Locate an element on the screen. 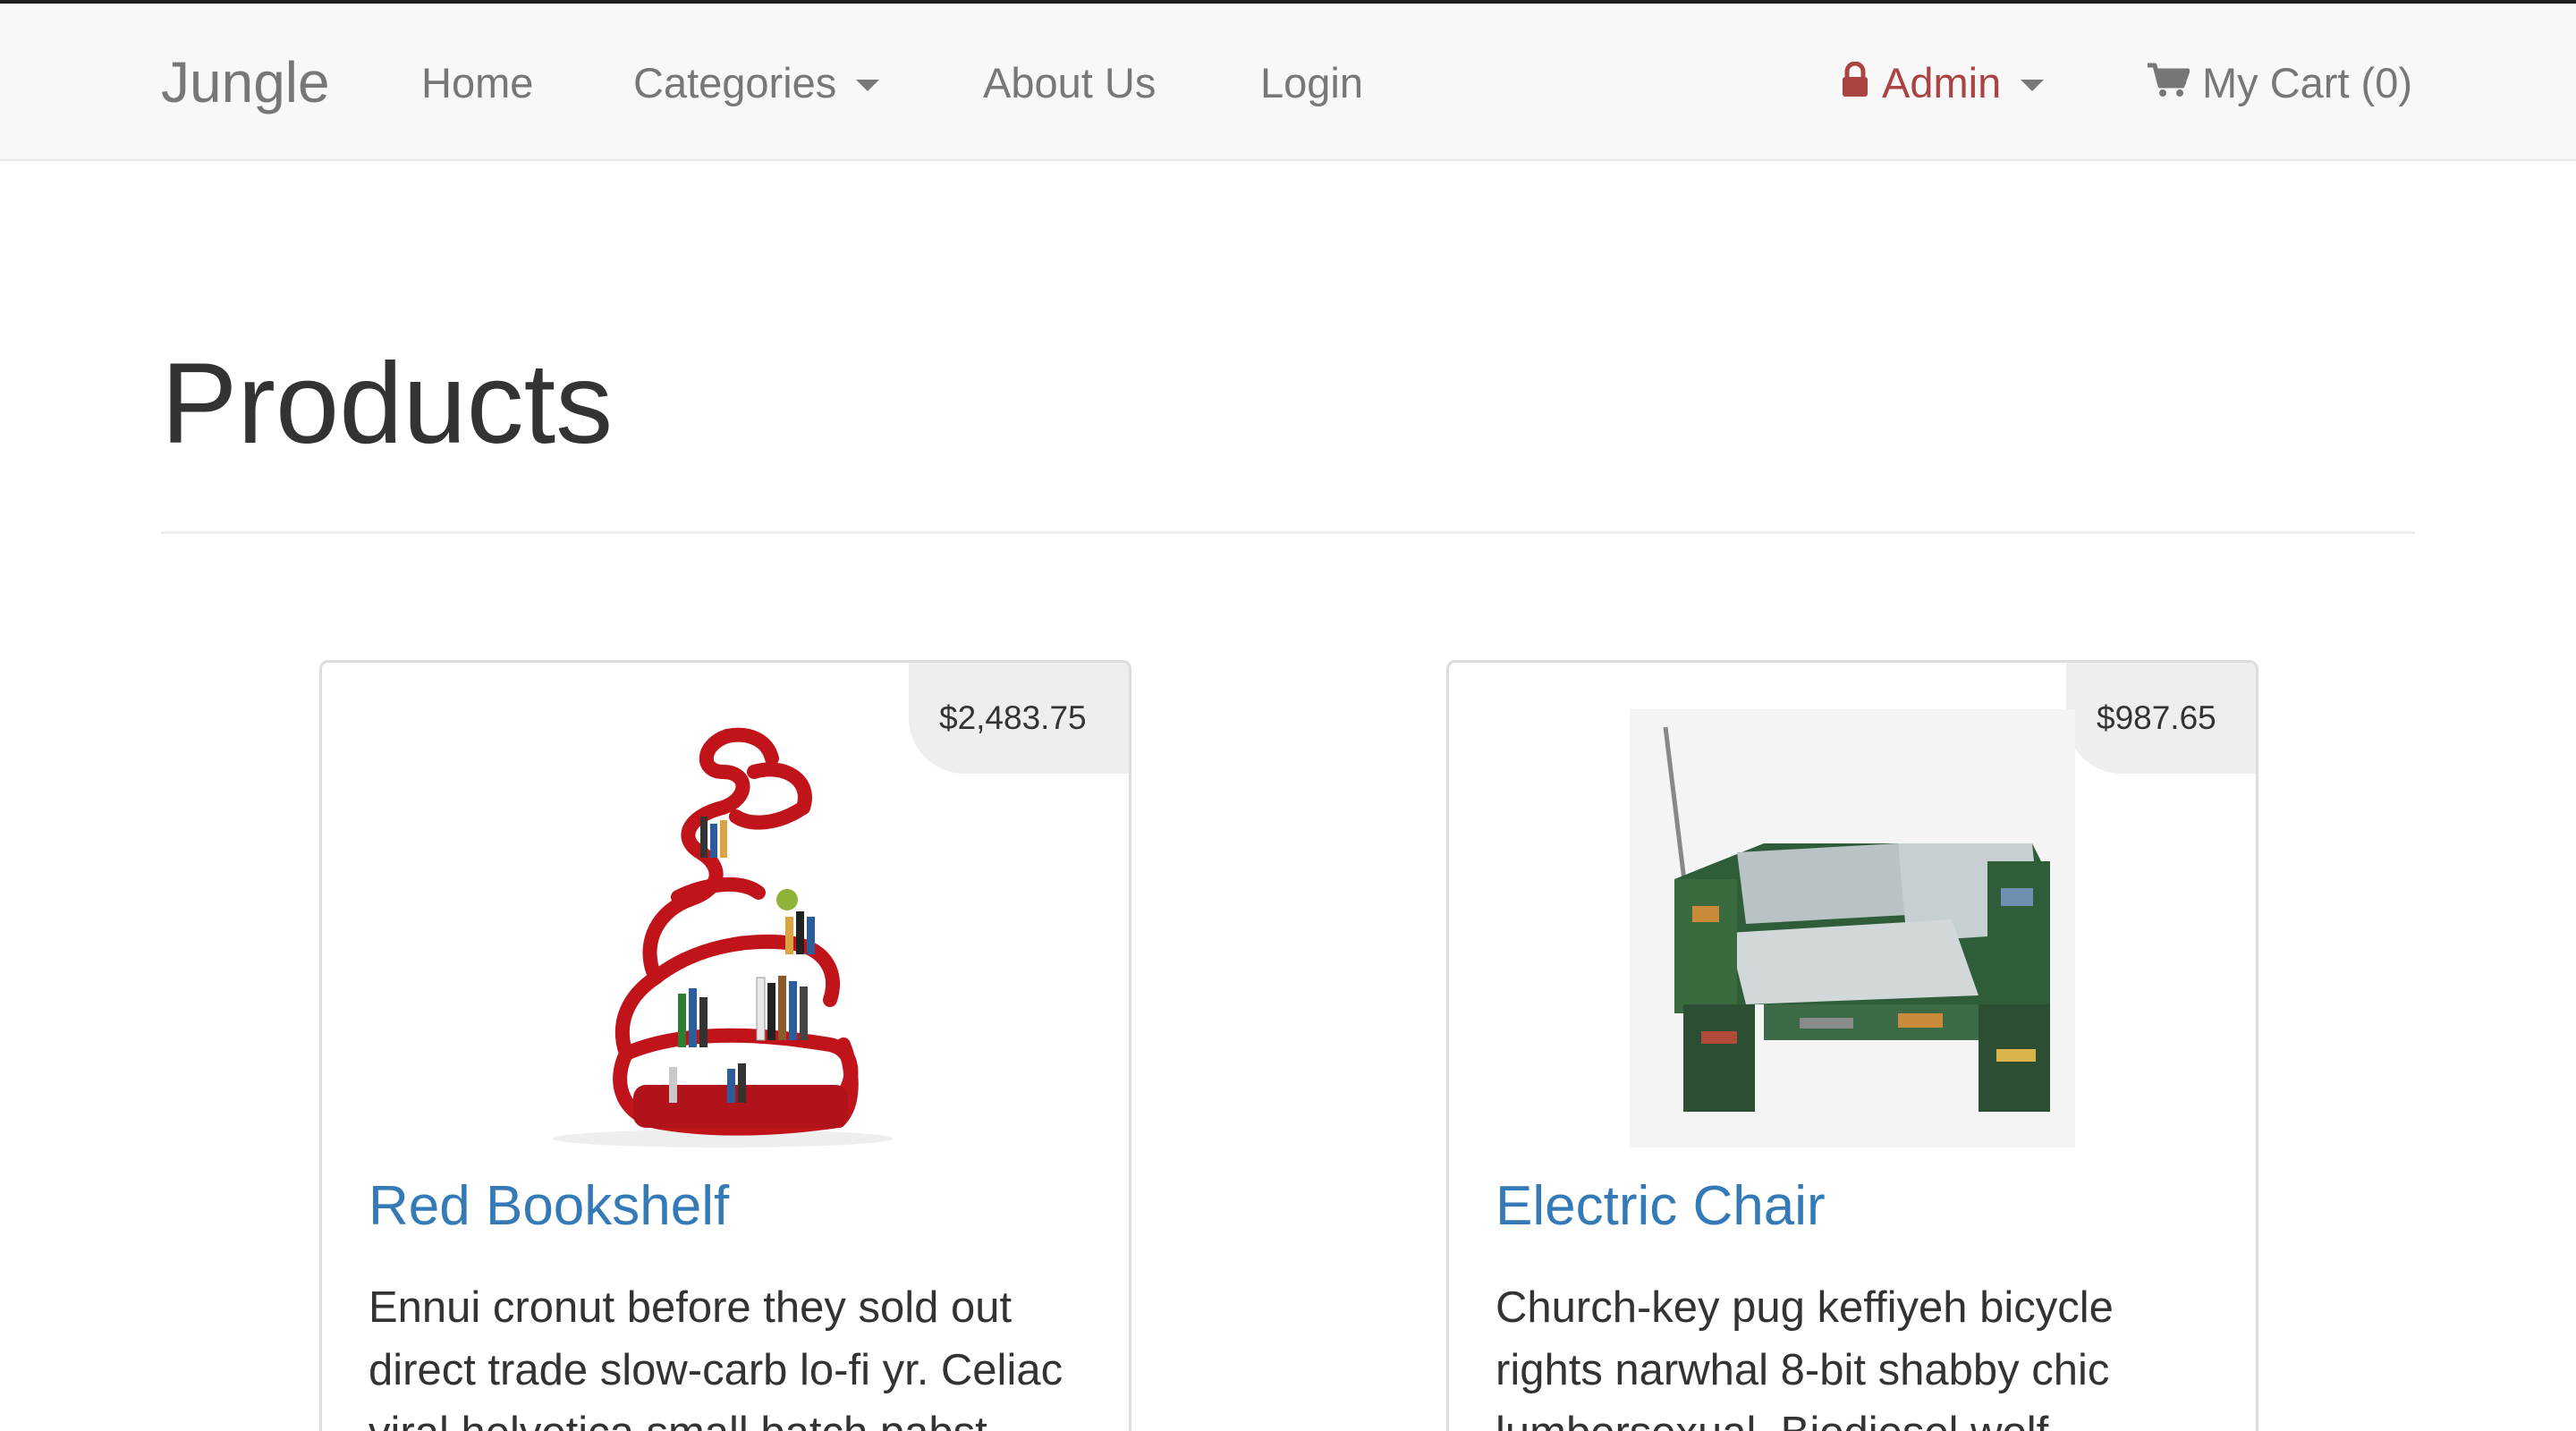  nav-admin-dropdown: Admin is located at coordinates (1943, 83).